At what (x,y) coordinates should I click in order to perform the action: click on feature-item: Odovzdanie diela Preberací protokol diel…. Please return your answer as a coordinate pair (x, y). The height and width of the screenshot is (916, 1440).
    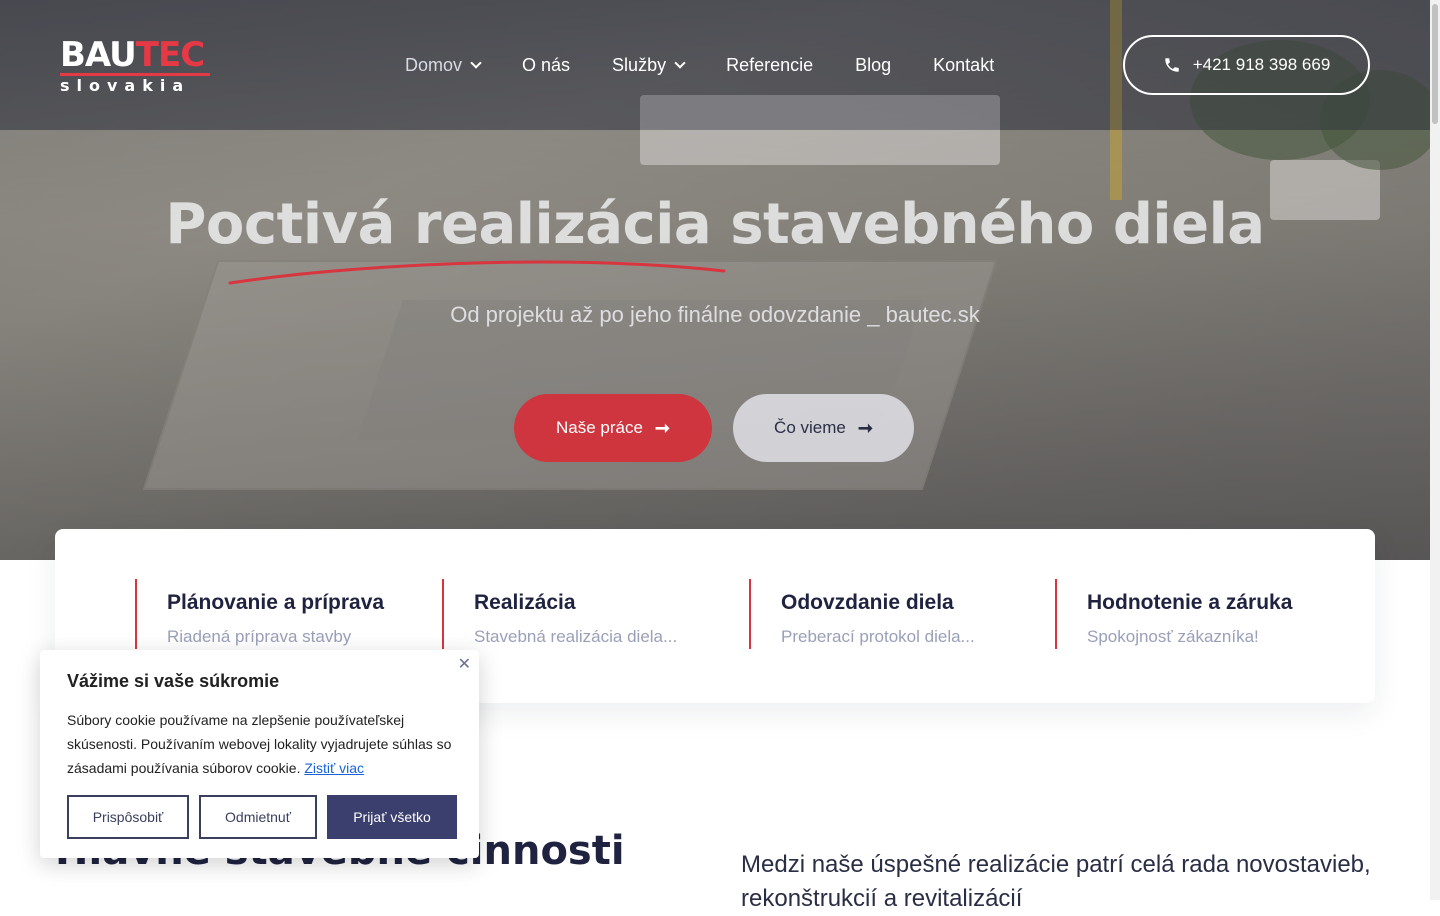
    Looking at the image, I should click on (862, 614).